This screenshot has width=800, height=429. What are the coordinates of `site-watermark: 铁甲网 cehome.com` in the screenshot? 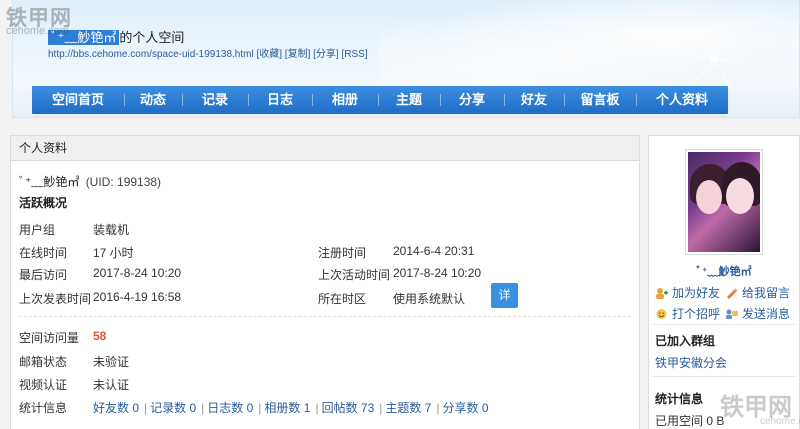 It's located at (45, 20).